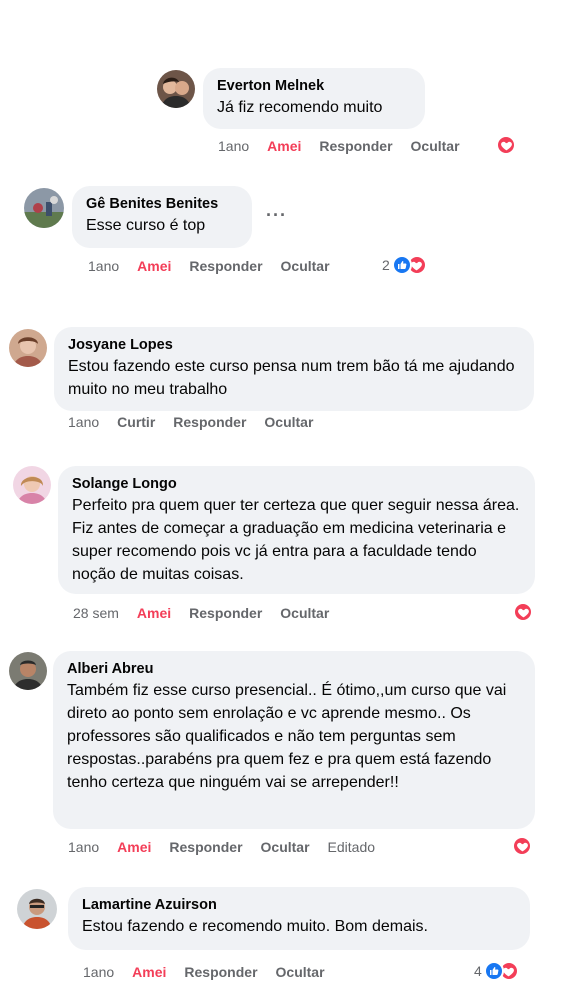  What do you see at coordinates (300, 107) in the screenshot?
I see `comment-text: Já fiz recomendo muito` at bounding box center [300, 107].